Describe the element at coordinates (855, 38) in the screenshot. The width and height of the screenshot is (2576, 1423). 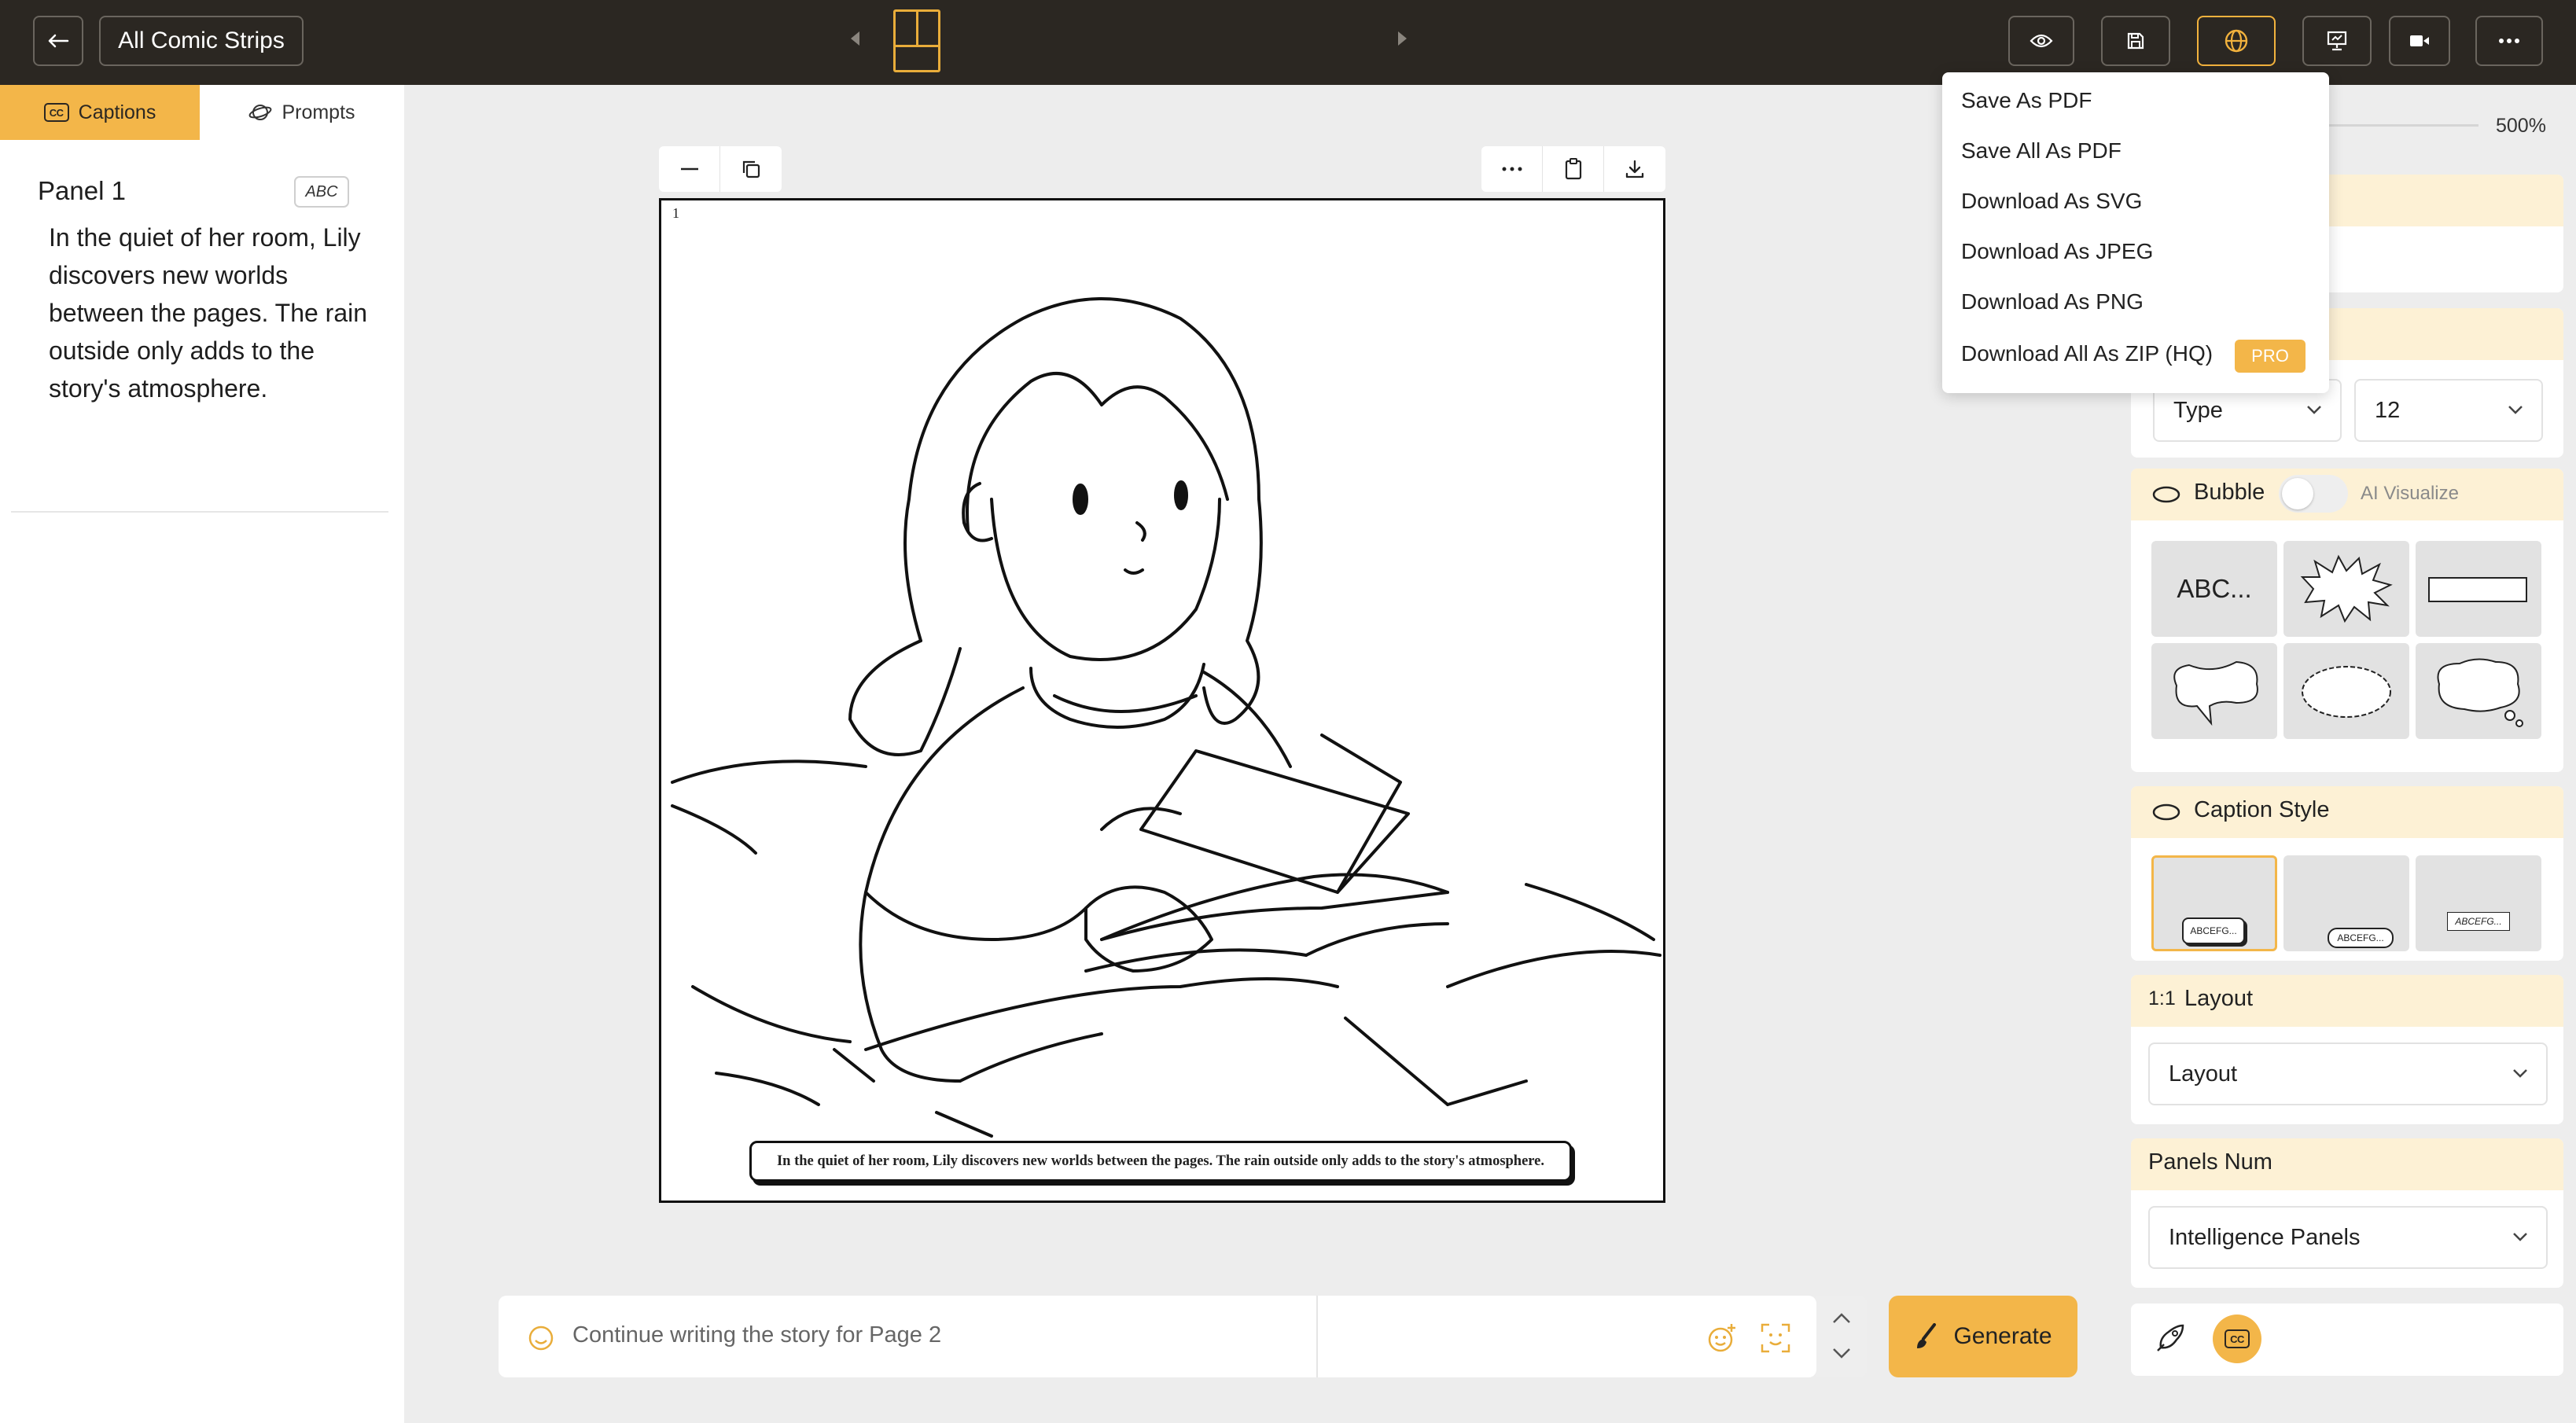
I see `previous-page-arrow-icon` at that location.